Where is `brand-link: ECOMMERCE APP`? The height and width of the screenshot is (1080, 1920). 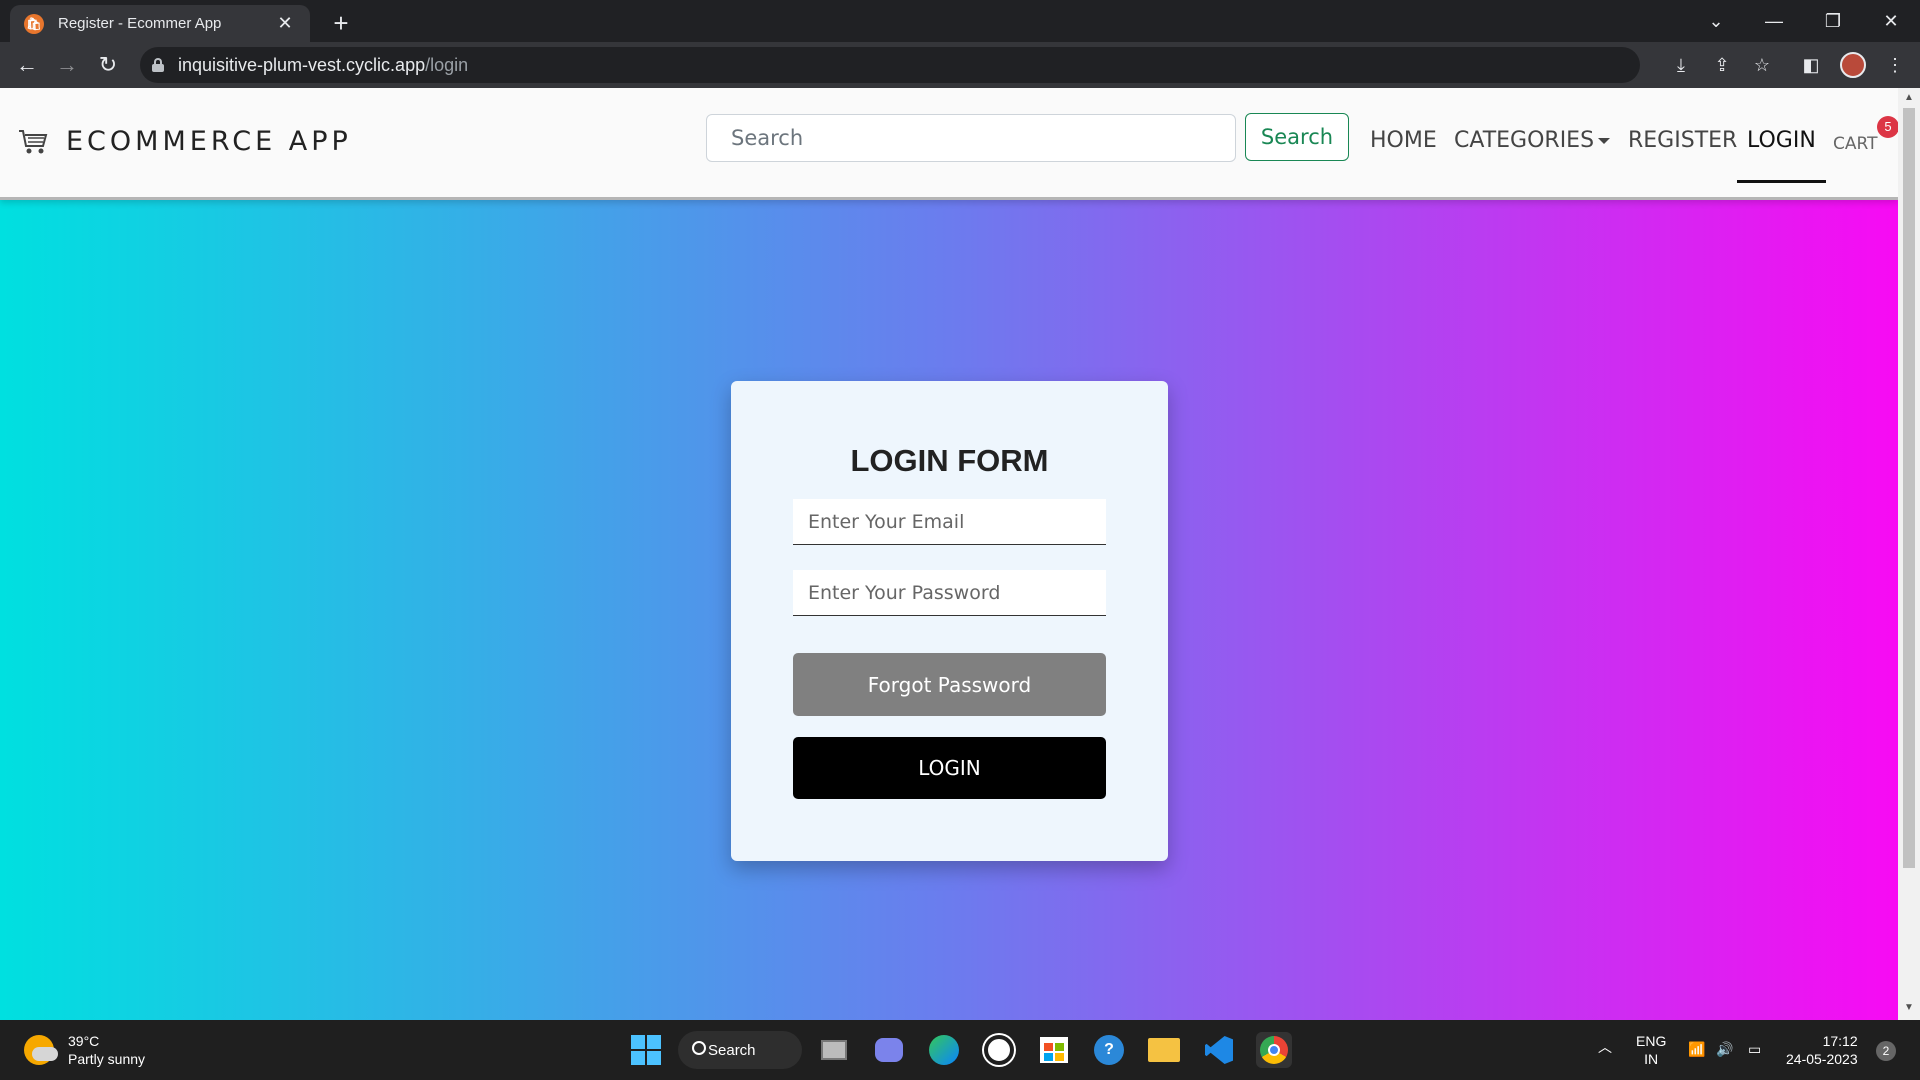
brand-link: ECOMMERCE APP is located at coordinates (185, 141).